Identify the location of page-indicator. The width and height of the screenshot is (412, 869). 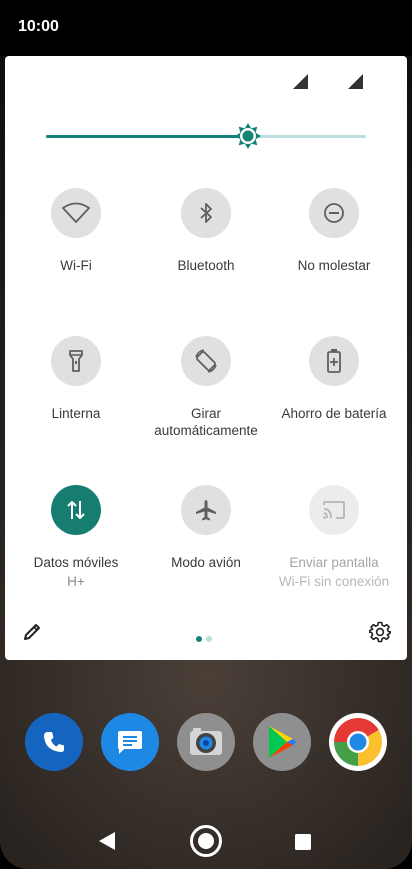
(206, 638).